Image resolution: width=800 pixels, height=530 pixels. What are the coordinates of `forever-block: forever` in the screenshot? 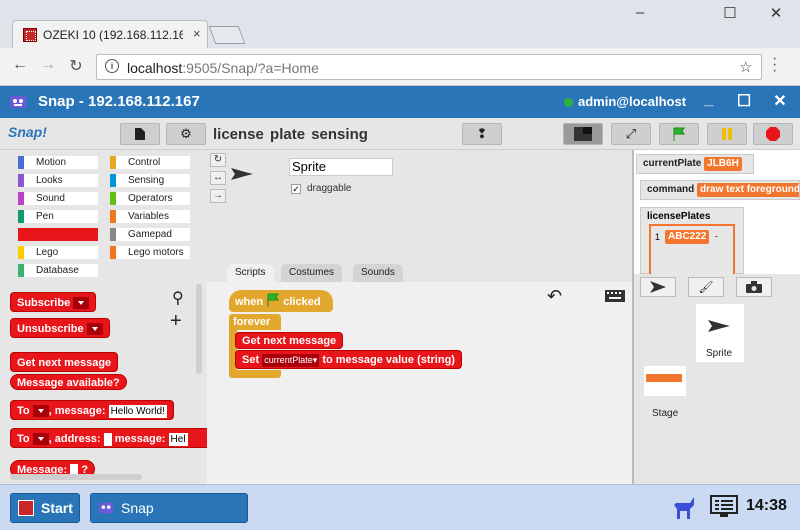 It's located at (255, 322).